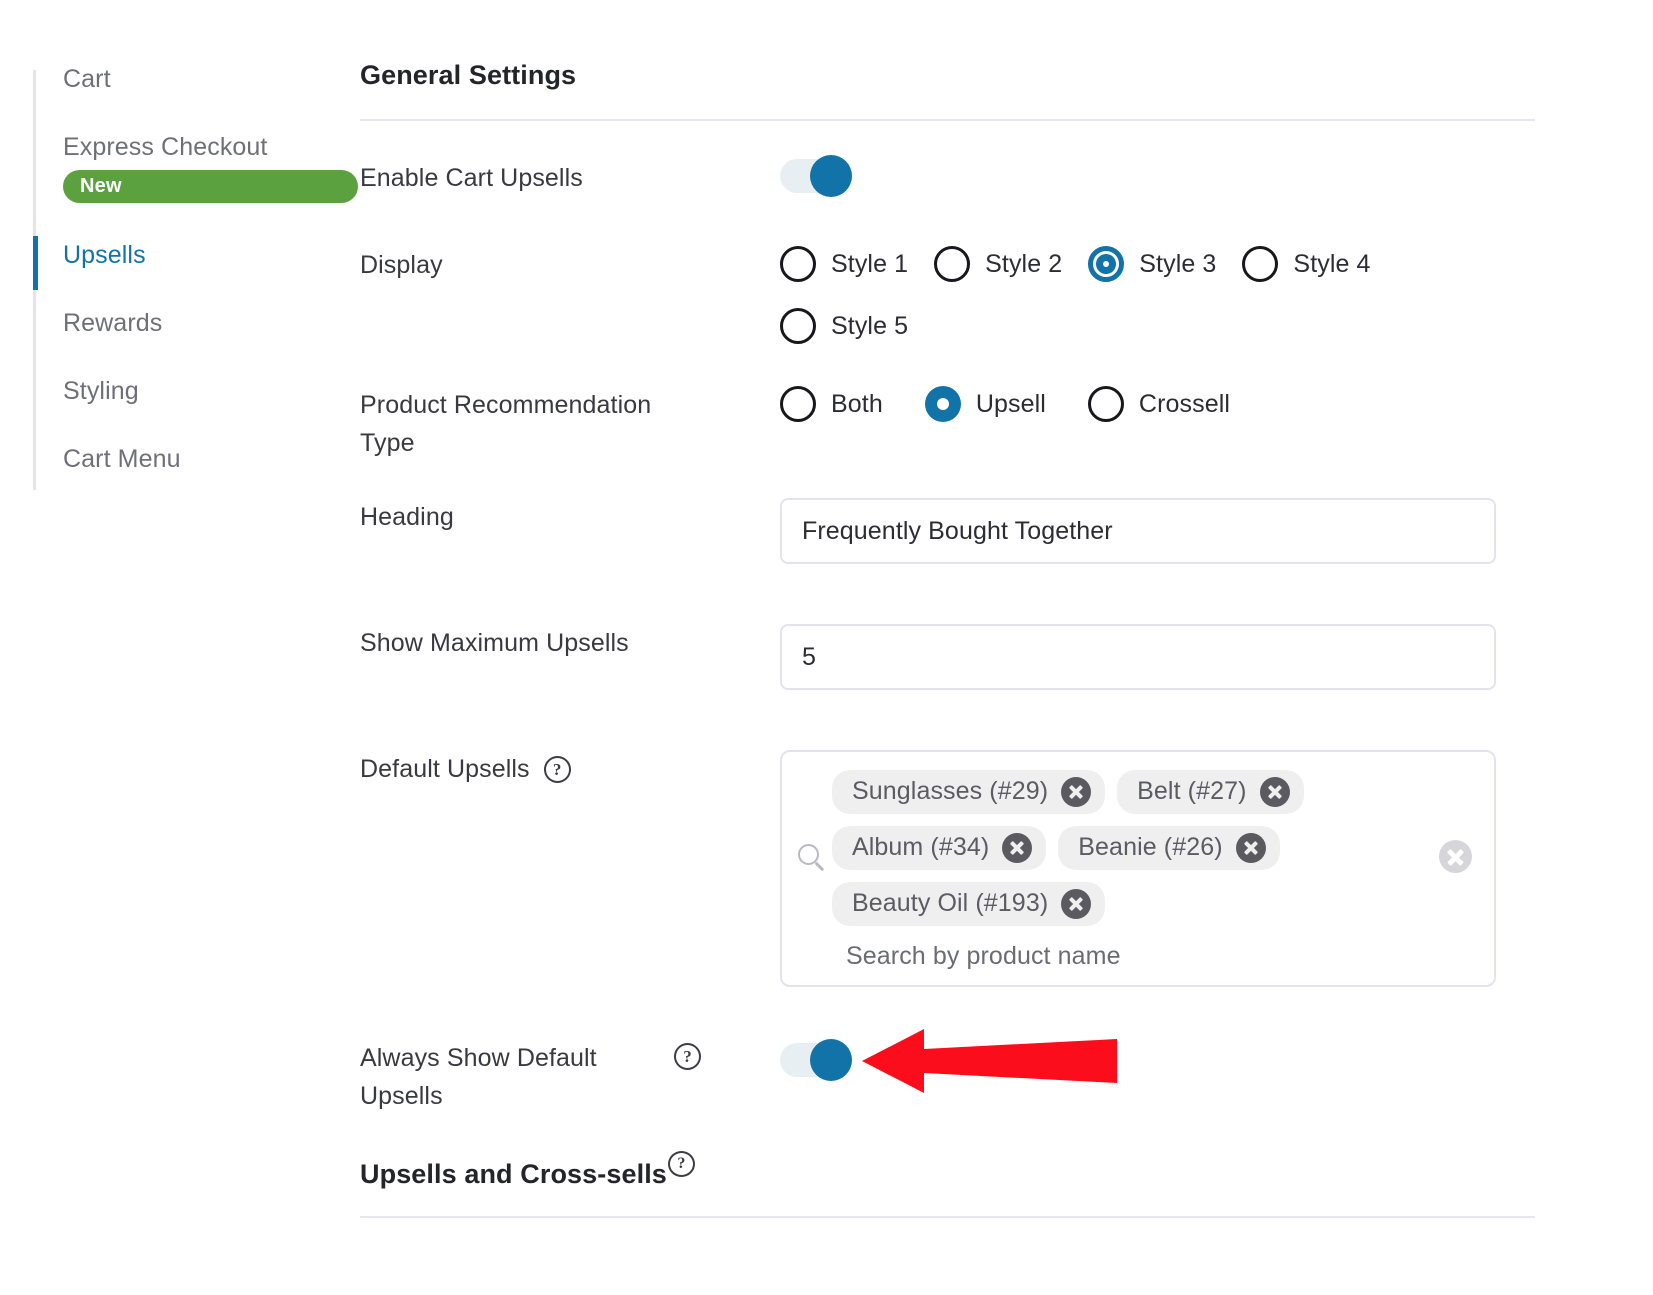  I want to click on chip-item: Belt (#27), so click(1210, 792).